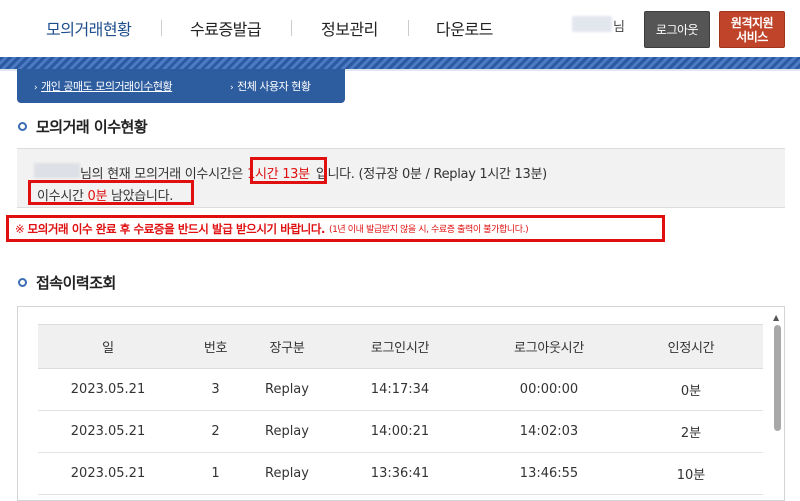  Describe the element at coordinates (181, 86) in the screenshot. I see `subtab-bar: › 개인 공매도 모의거래이수현황 › 전체 사용자 현황` at that location.